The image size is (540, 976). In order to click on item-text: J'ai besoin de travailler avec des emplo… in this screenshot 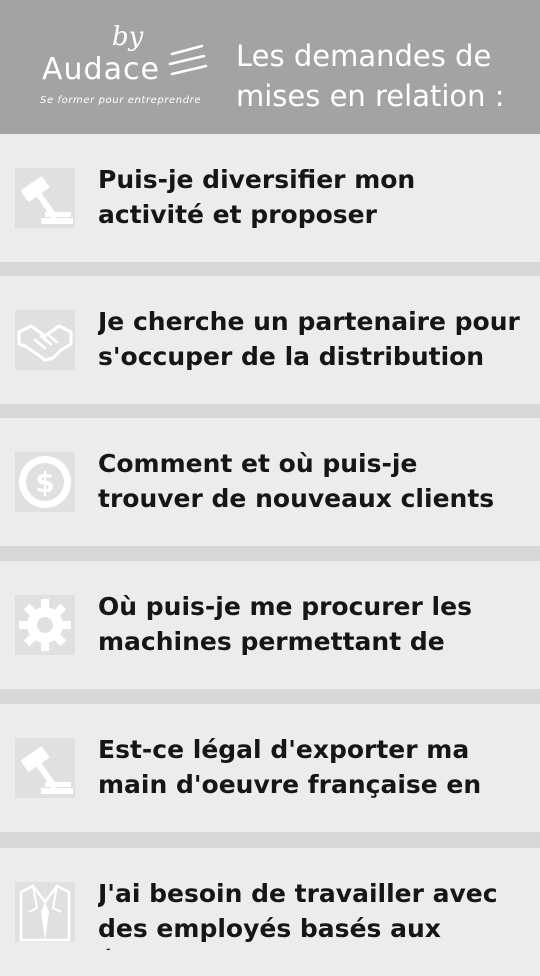, I will do `click(298, 914)`.